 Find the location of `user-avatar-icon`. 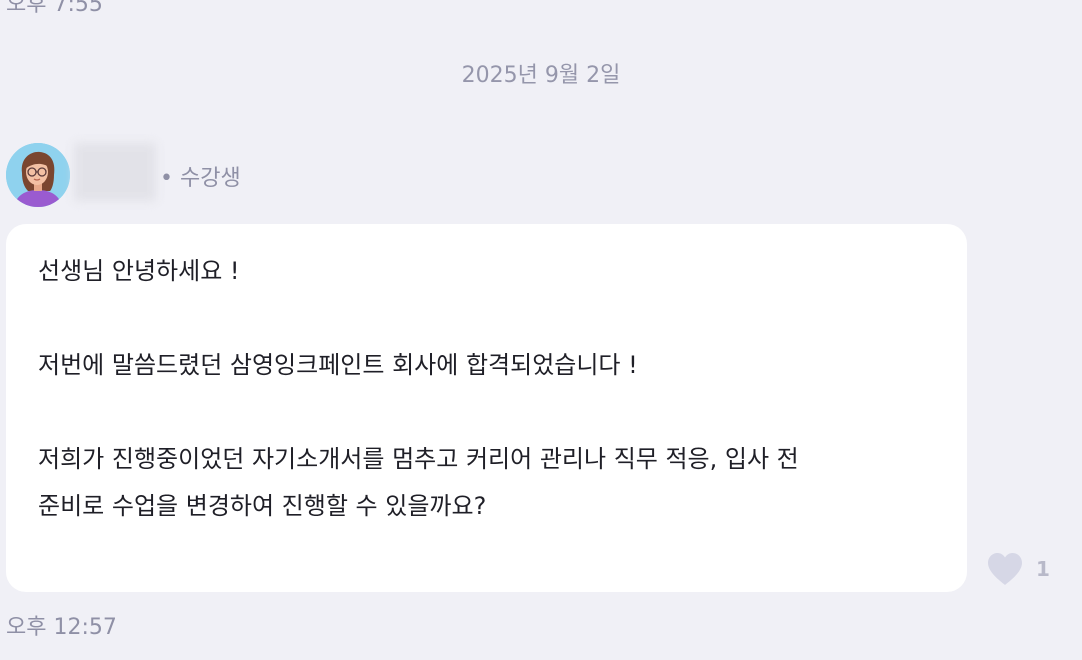

user-avatar-icon is located at coordinates (38, 175).